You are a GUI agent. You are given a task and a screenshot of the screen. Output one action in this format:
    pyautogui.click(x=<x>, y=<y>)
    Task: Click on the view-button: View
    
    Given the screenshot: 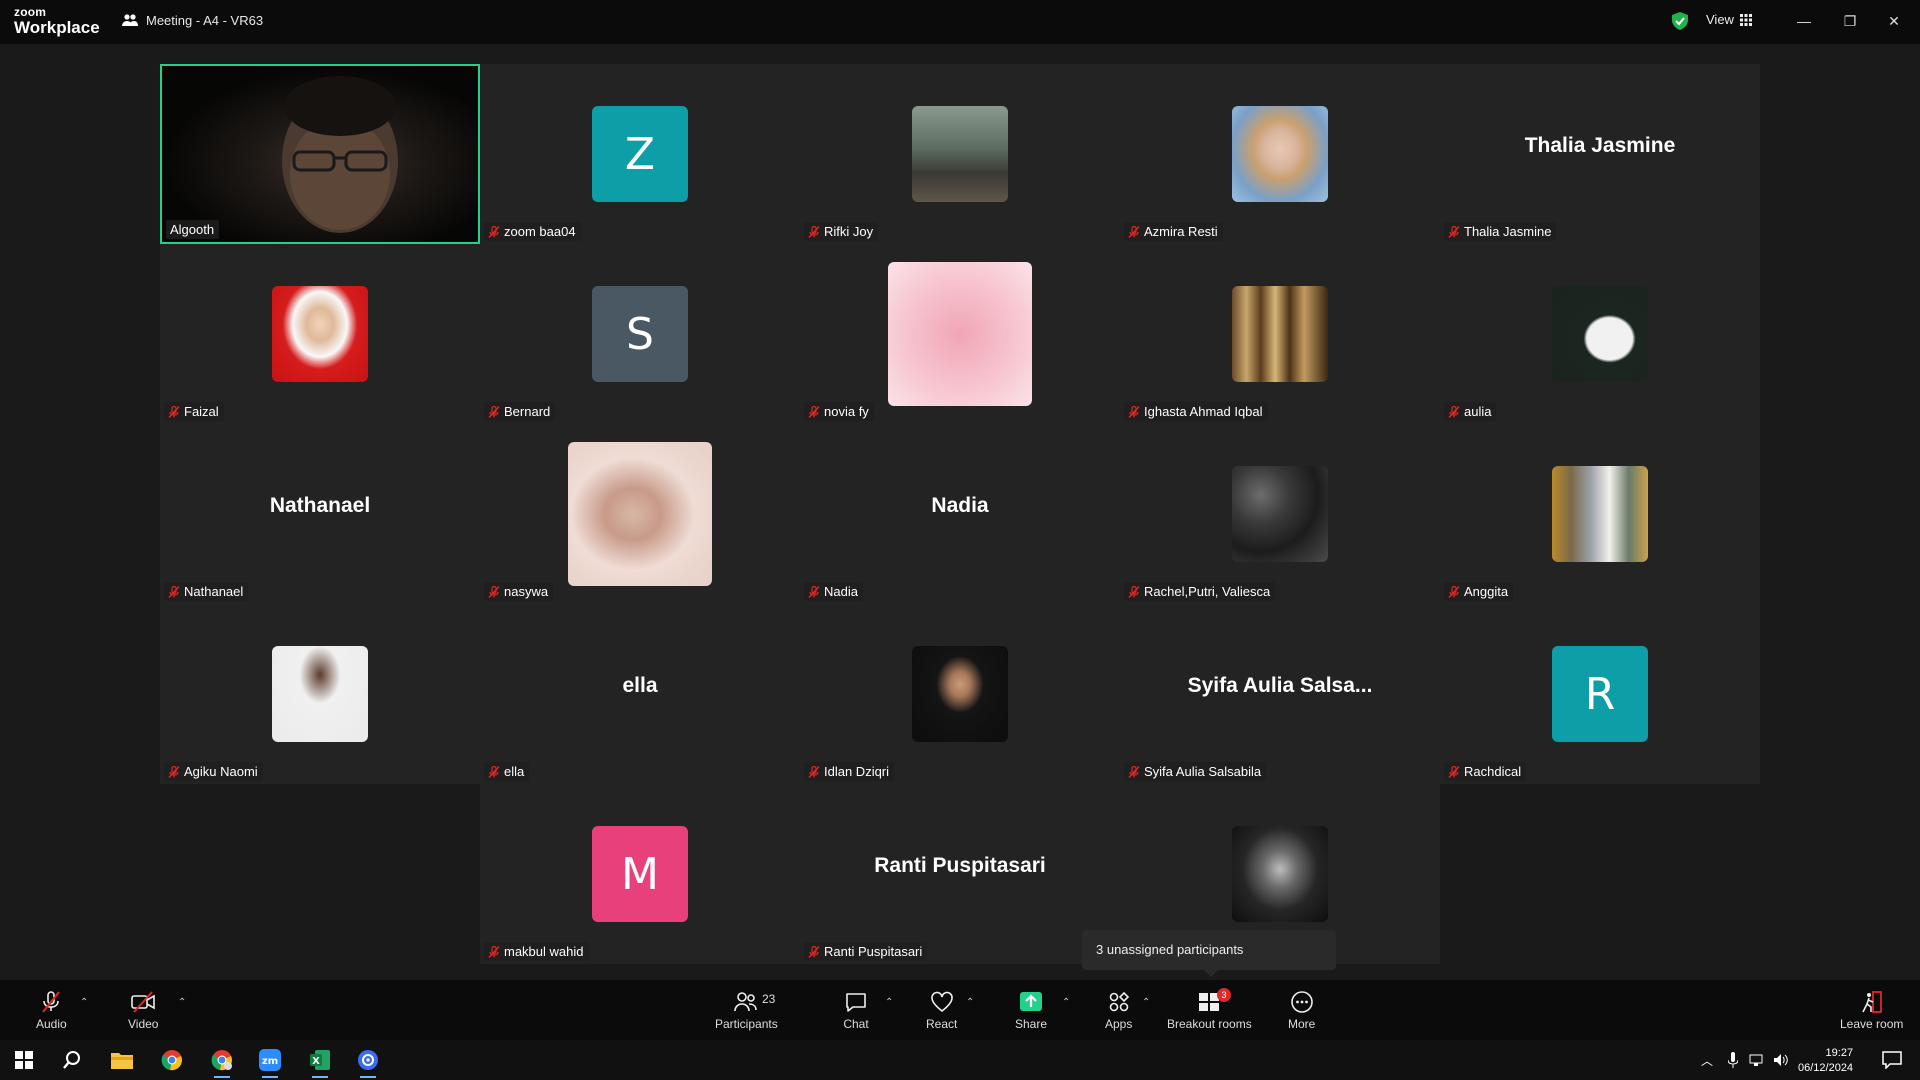 What is the action you would take?
    pyautogui.click(x=1729, y=19)
    